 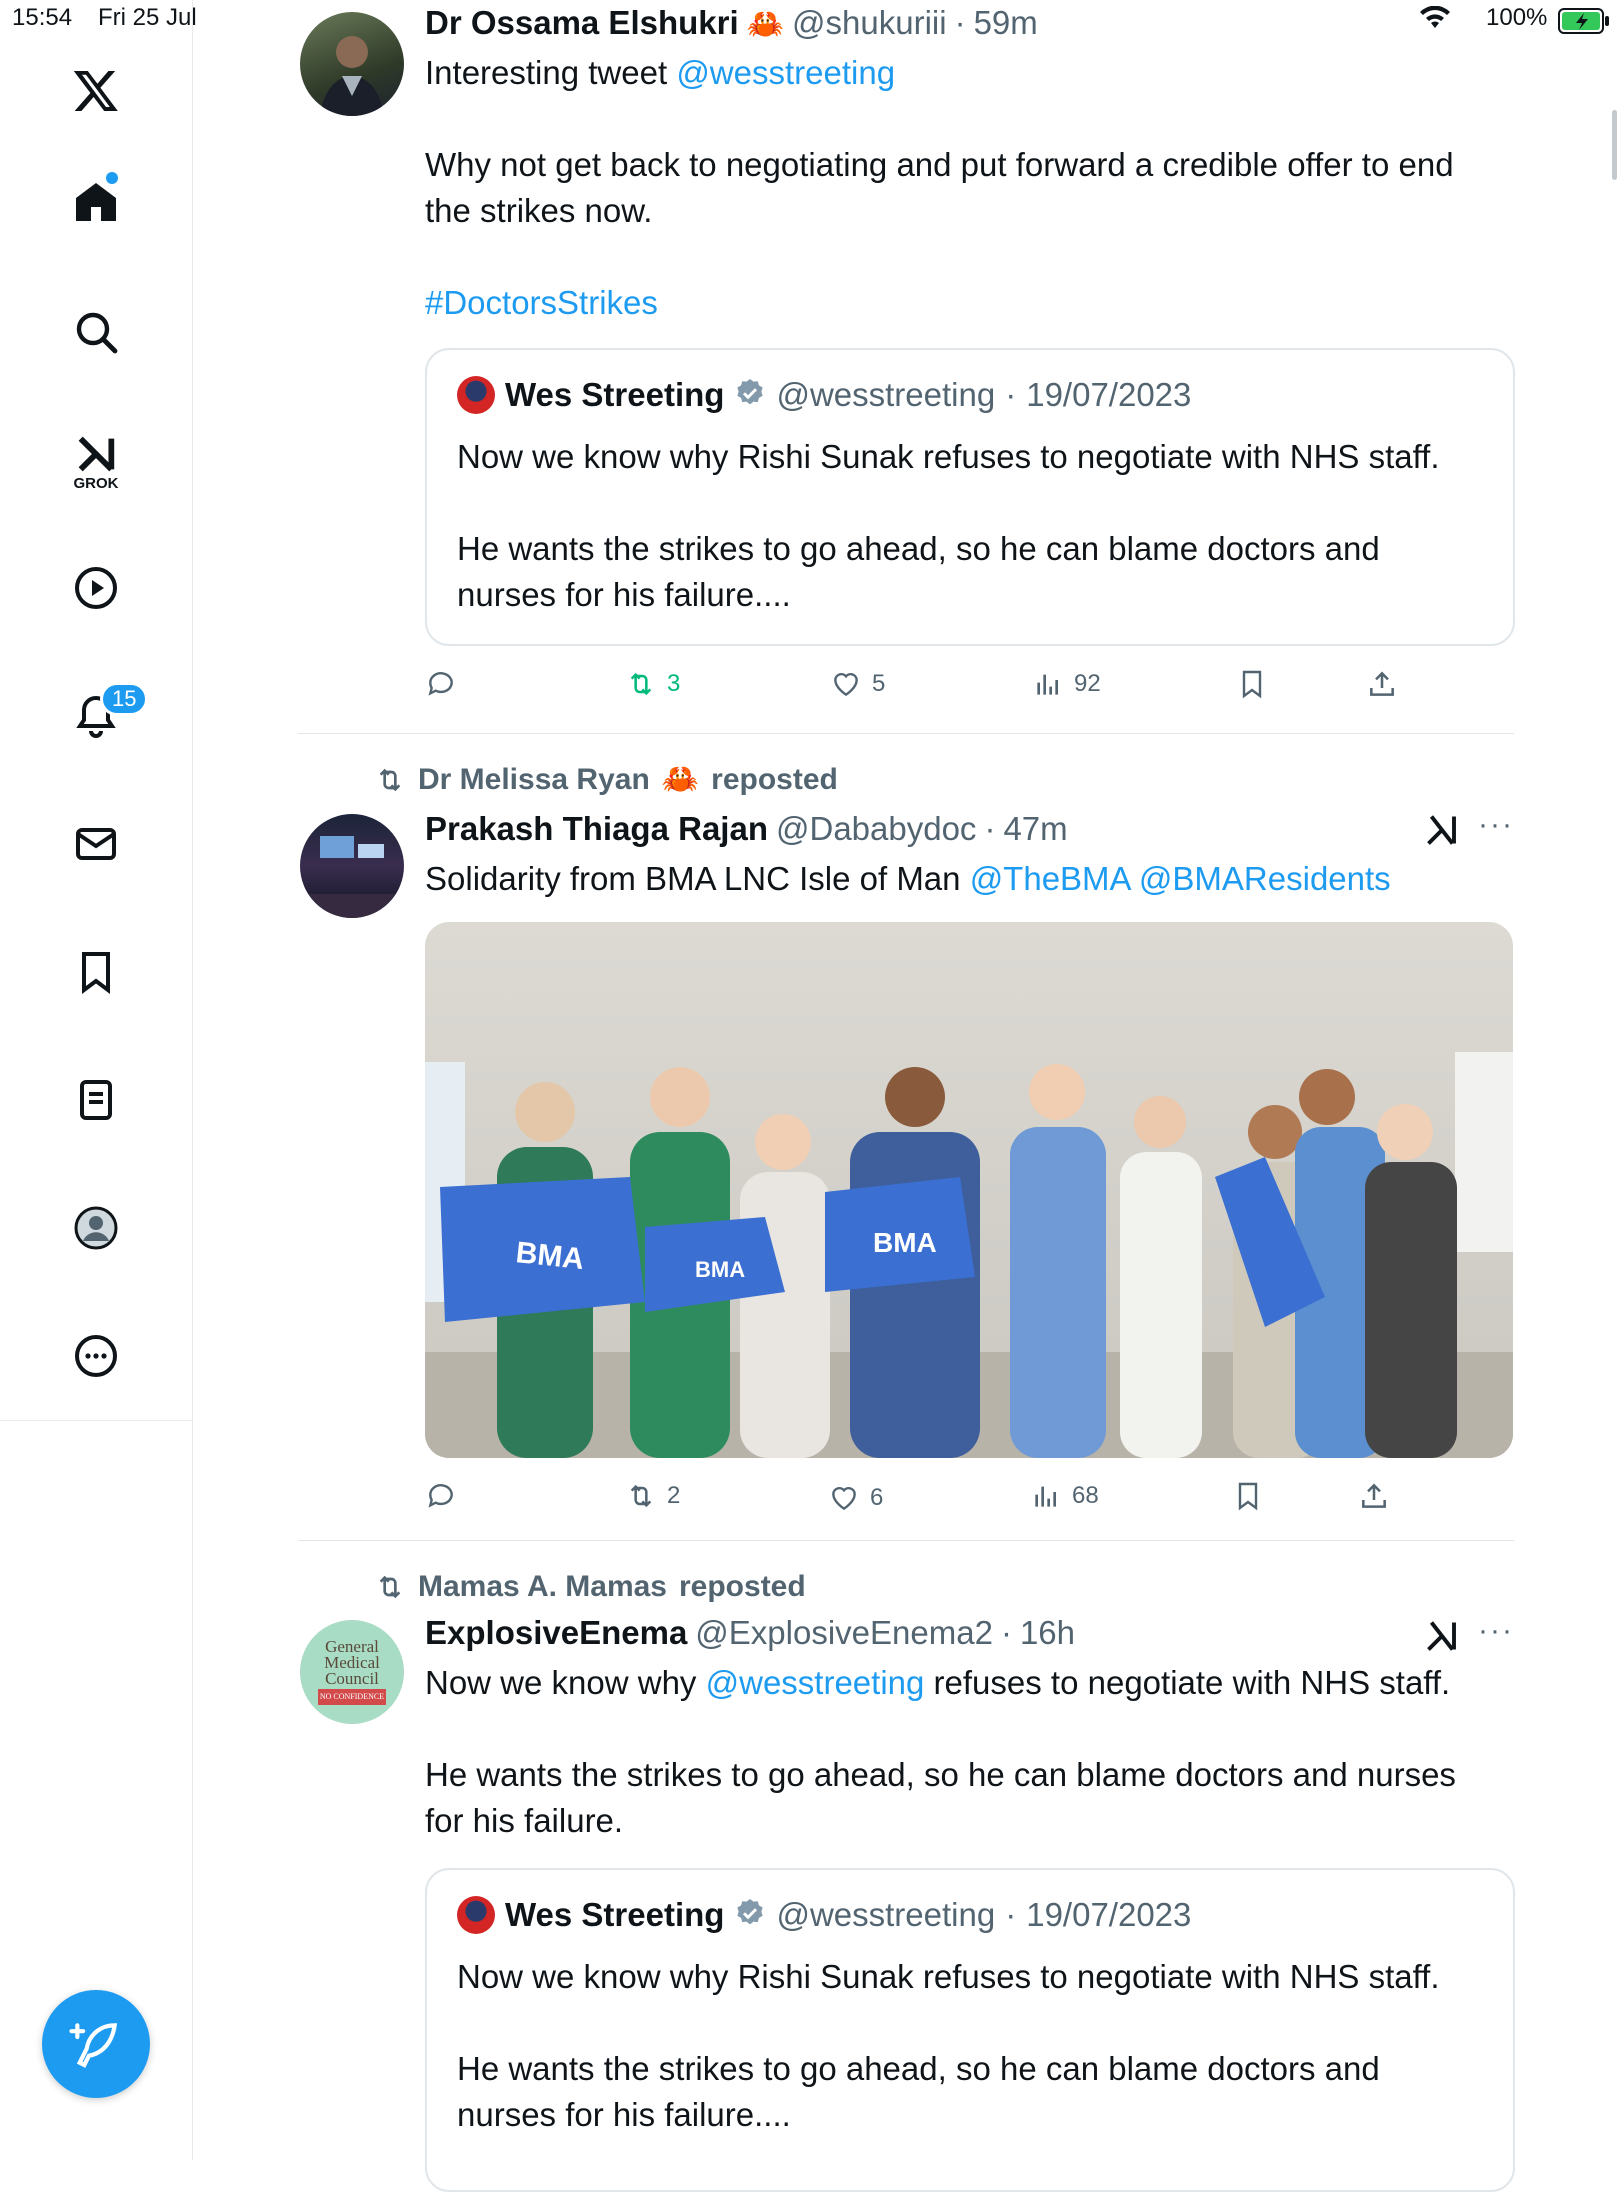 What do you see at coordinates (1050, 878) in the screenshot?
I see `mention-link: @TheBMA` at bounding box center [1050, 878].